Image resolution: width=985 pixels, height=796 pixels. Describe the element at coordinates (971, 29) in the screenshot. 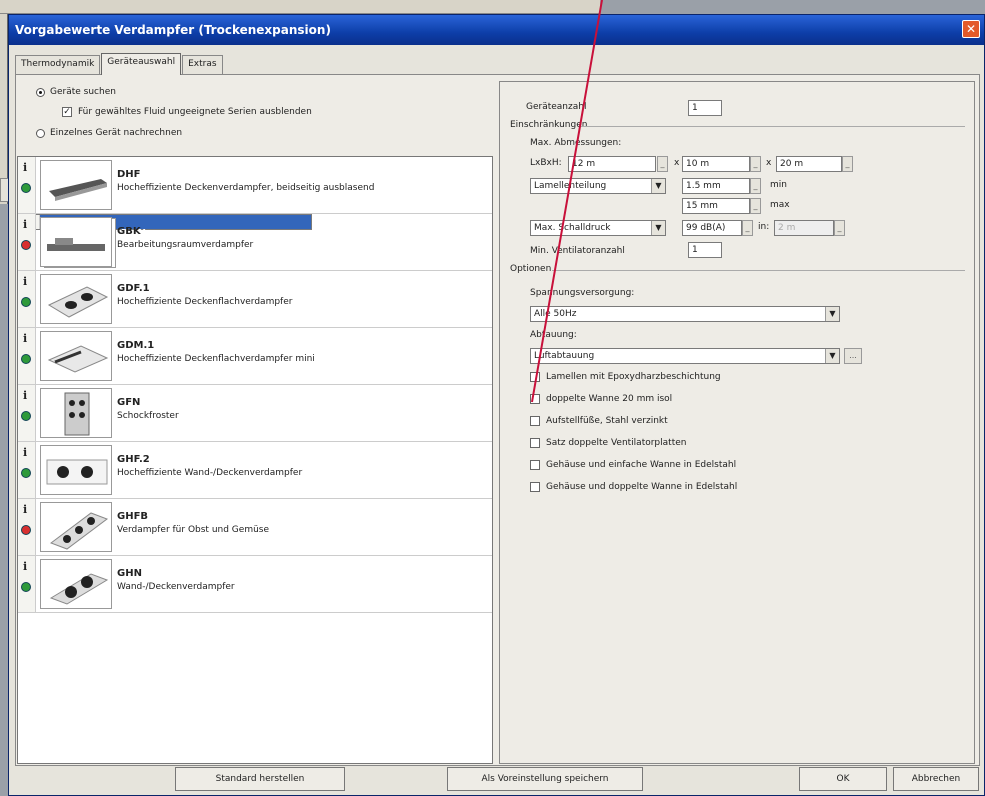

I see `close-button: ✕` at that location.